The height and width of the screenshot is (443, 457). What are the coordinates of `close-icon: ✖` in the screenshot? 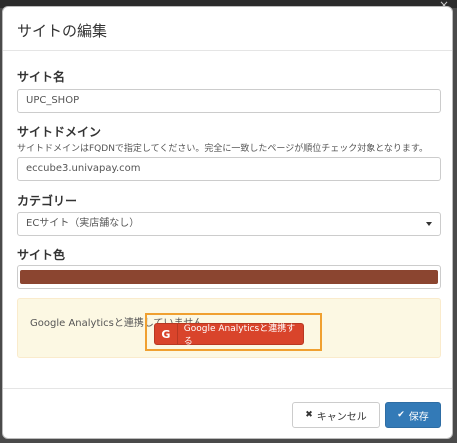 It's located at (309, 415).